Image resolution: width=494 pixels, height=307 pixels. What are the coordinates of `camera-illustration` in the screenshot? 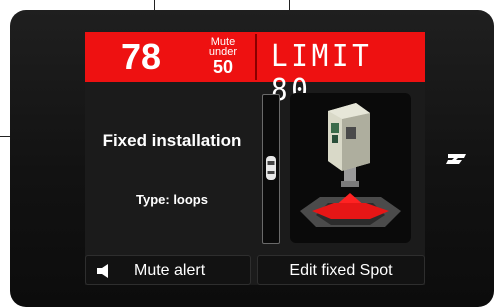 It's located at (350, 168).